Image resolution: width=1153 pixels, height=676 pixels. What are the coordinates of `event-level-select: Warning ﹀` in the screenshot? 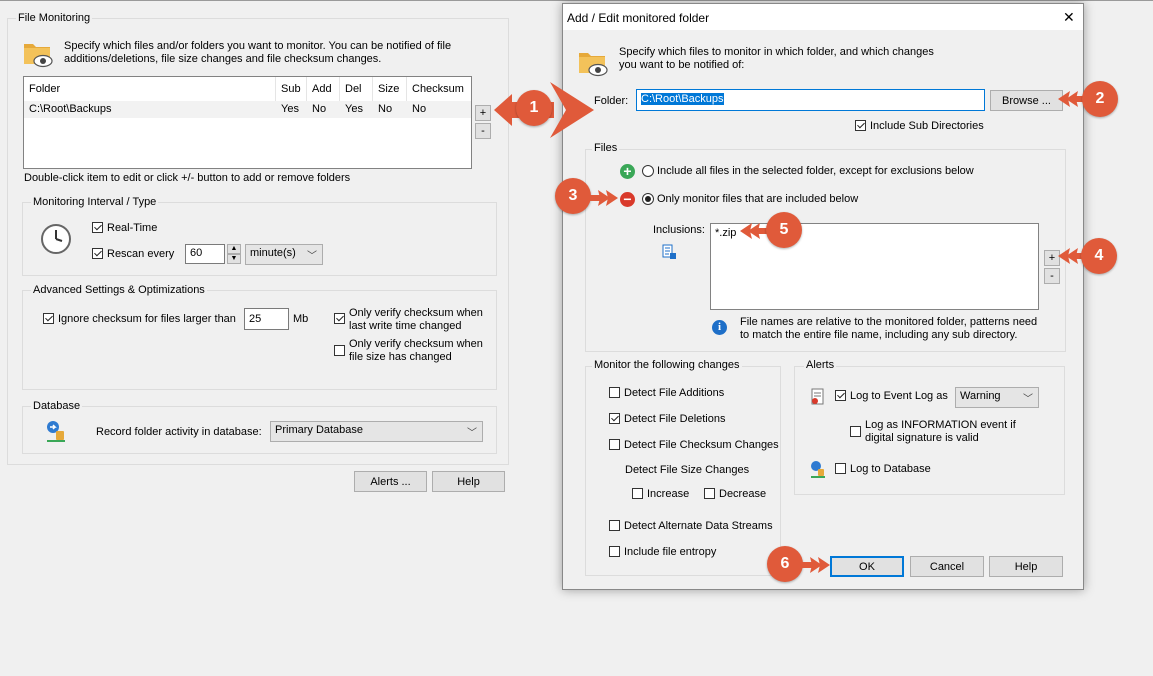 It's located at (997, 397).